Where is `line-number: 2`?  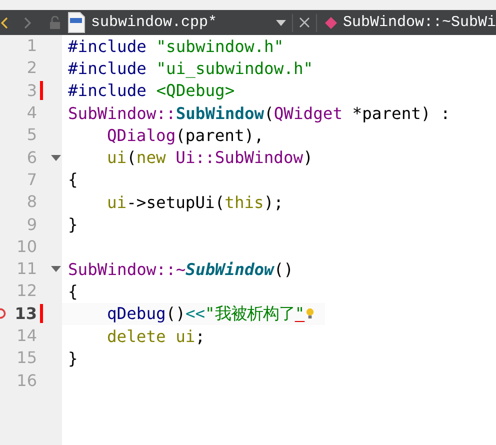
line-number: 2 is located at coordinates (31, 68).